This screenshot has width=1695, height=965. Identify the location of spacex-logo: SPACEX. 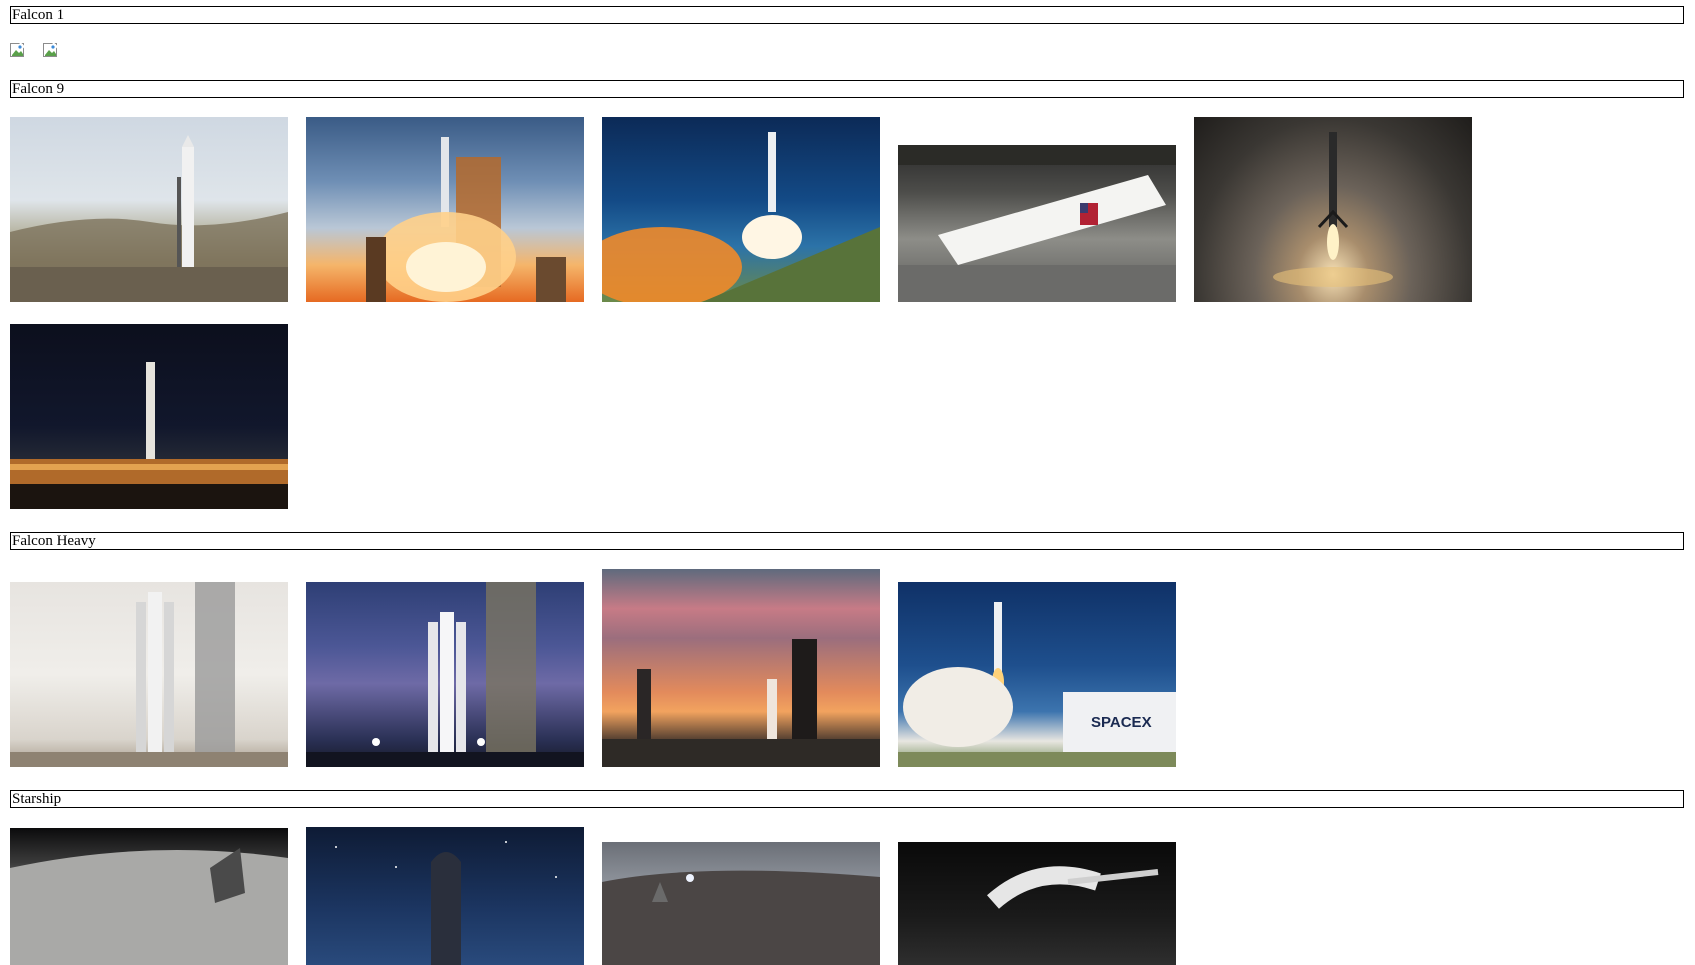
(1121, 722).